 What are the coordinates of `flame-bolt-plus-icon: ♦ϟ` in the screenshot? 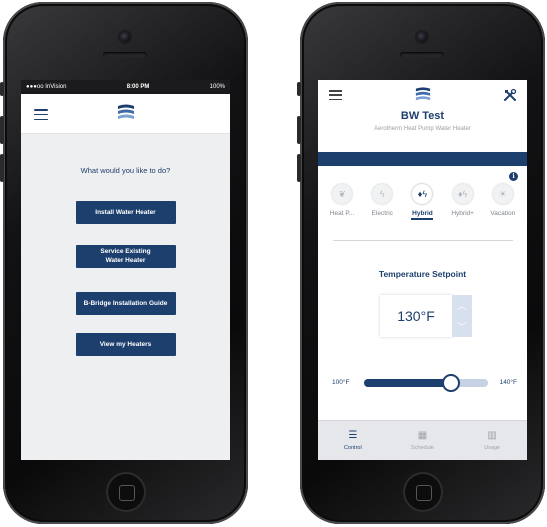 It's located at (462, 194).